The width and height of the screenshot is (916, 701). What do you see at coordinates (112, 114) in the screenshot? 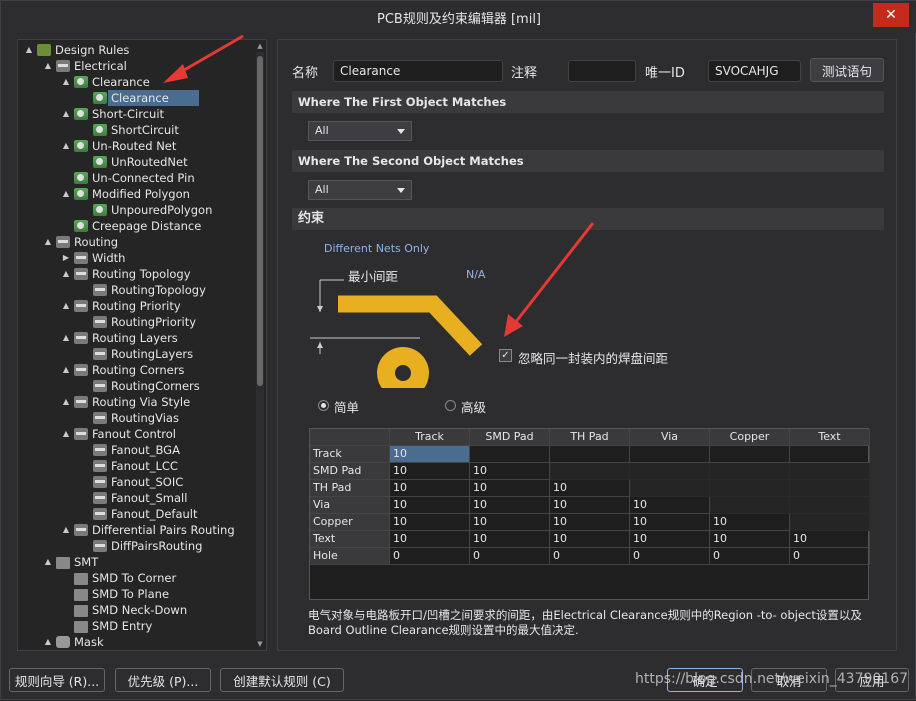
I see `tree-item: ▲ Short-Circuit` at bounding box center [112, 114].